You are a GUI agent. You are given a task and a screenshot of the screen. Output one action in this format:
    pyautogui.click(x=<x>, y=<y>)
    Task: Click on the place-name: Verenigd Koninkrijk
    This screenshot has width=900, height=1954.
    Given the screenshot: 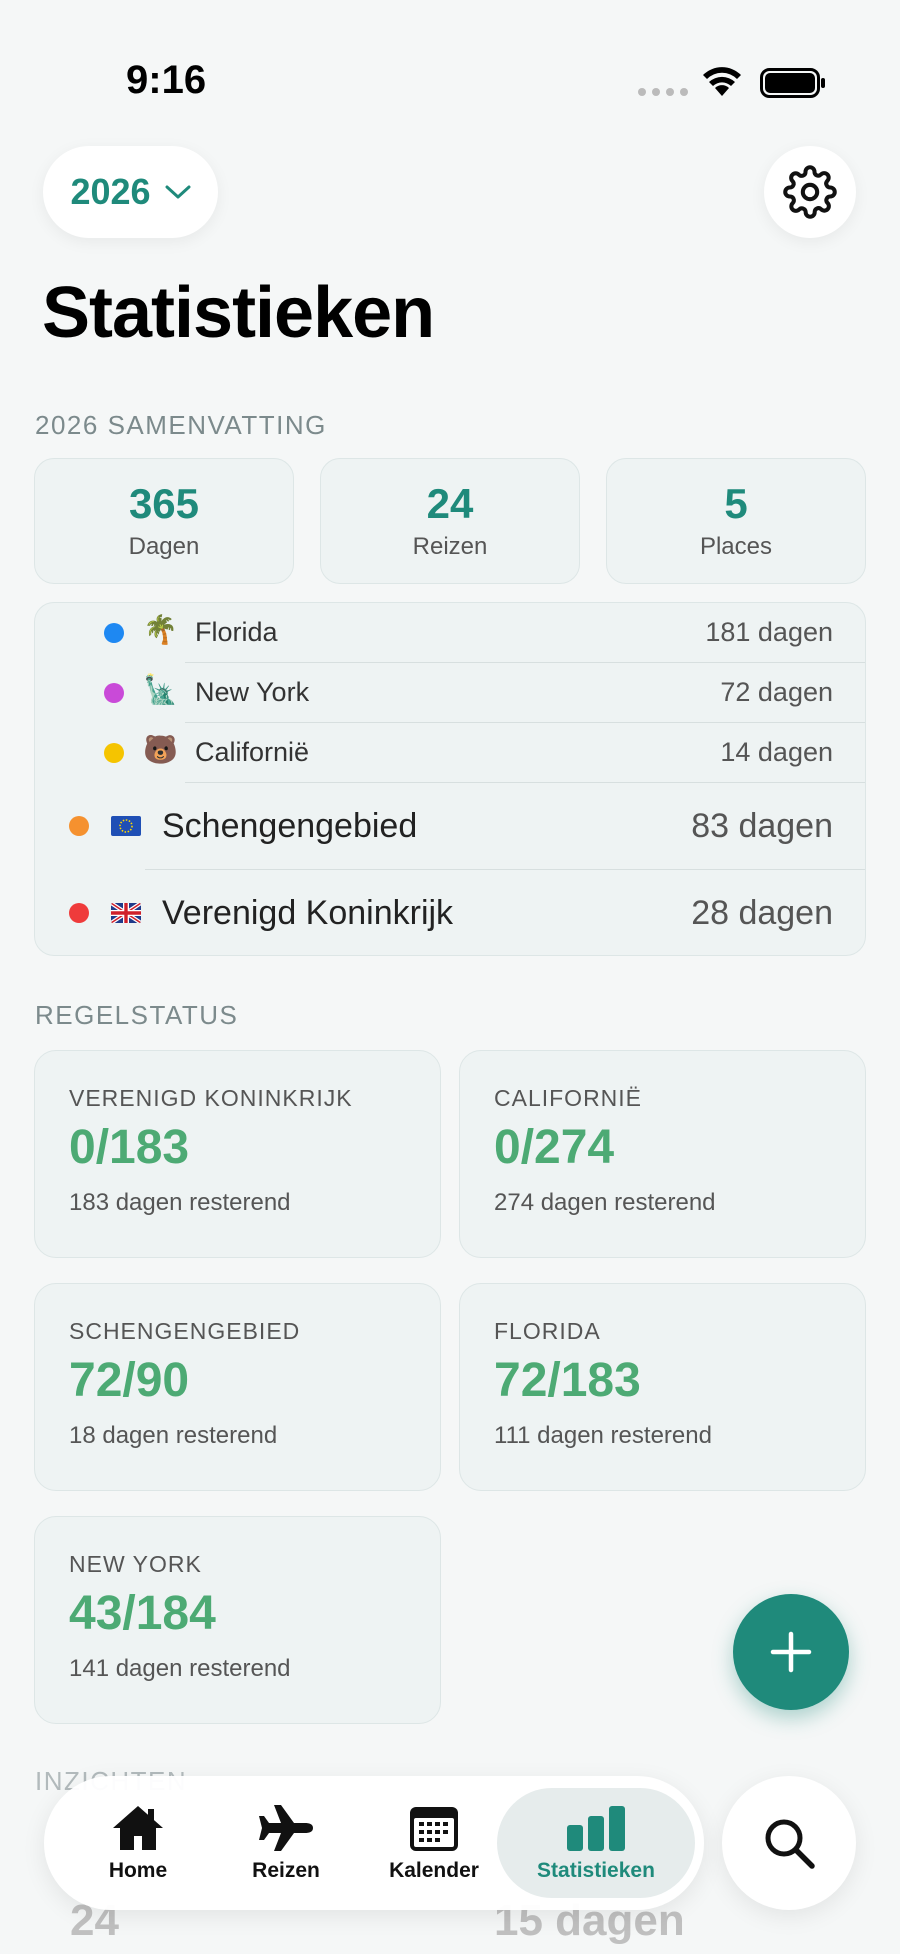 What is the action you would take?
    pyautogui.click(x=308, y=913)
    